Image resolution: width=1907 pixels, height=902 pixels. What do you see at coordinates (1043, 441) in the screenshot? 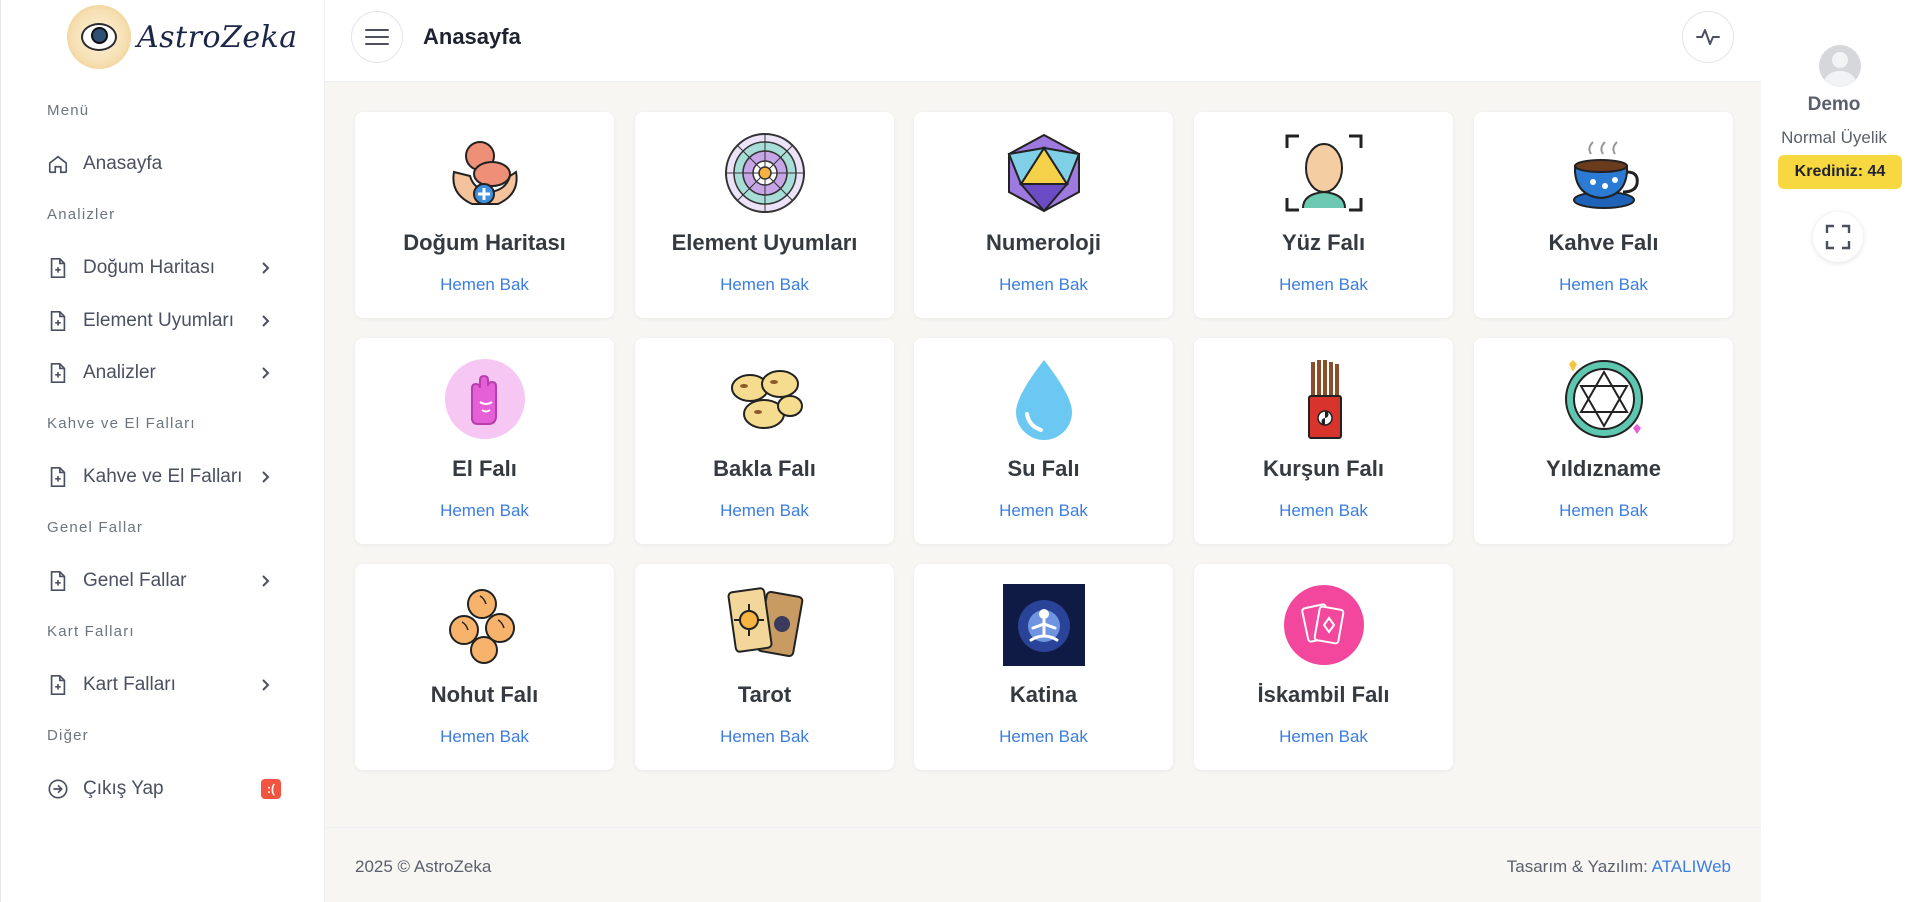
I see `card-su-fali: Su Falı Hemen Bak` at bounding box center [1043, 441].